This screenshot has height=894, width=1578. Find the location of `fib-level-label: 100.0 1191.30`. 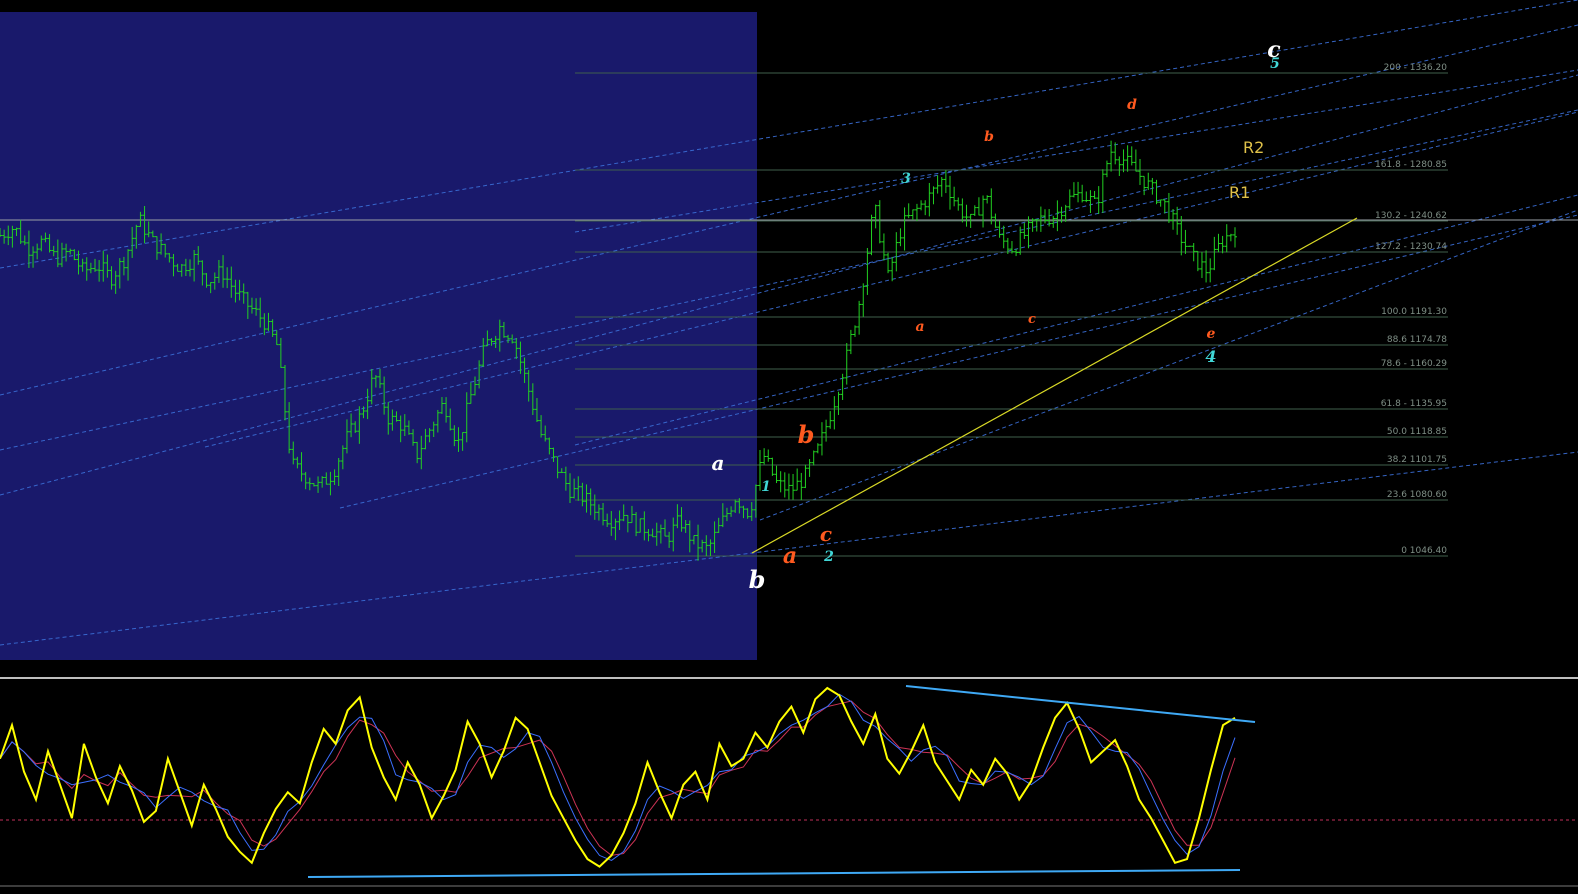

fib-level-label: 100.0 1191.30 is located at coordinates (1414, 312).